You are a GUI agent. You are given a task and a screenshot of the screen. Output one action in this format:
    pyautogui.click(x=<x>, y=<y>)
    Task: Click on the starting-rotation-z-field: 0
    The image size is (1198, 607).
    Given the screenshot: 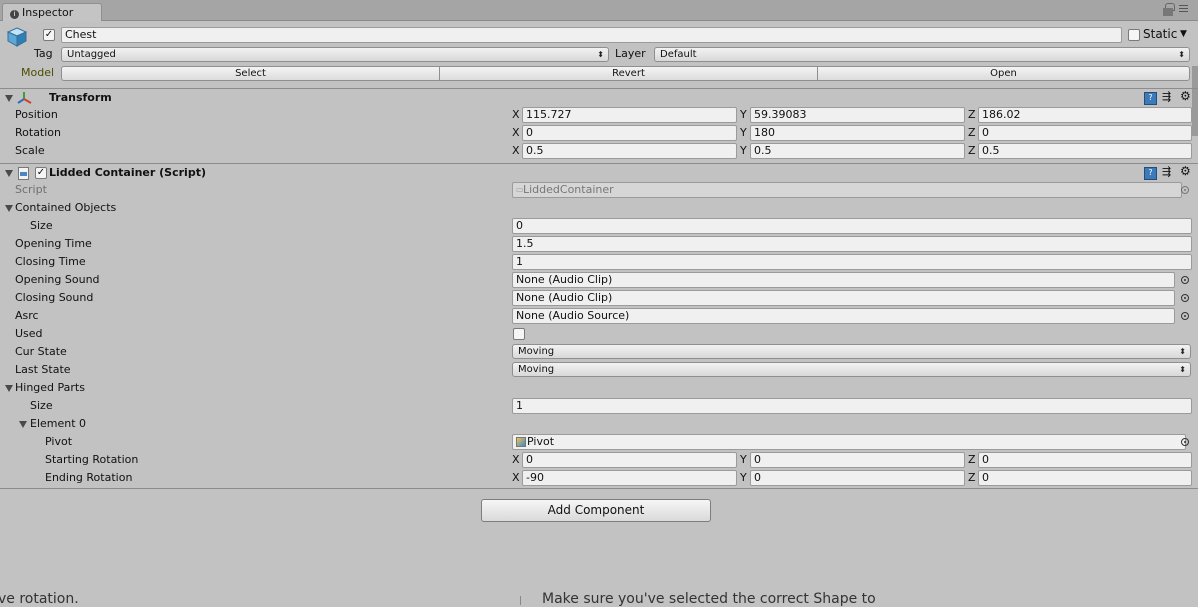 What is the action you would take?
    pyautogui.click(x=1085, y=460)
    